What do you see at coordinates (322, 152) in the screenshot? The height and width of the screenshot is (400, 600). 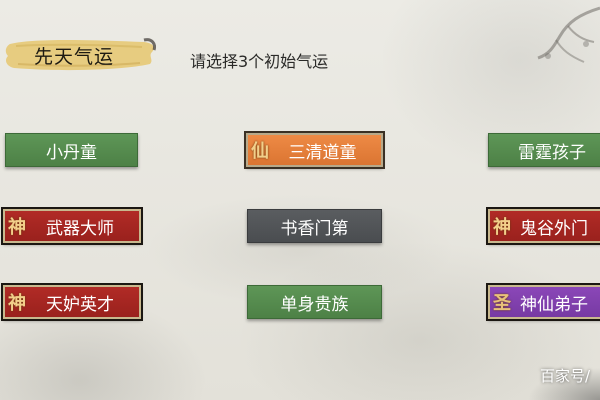 I see `option-label: 三清道童` at bounding box center [322, 152].